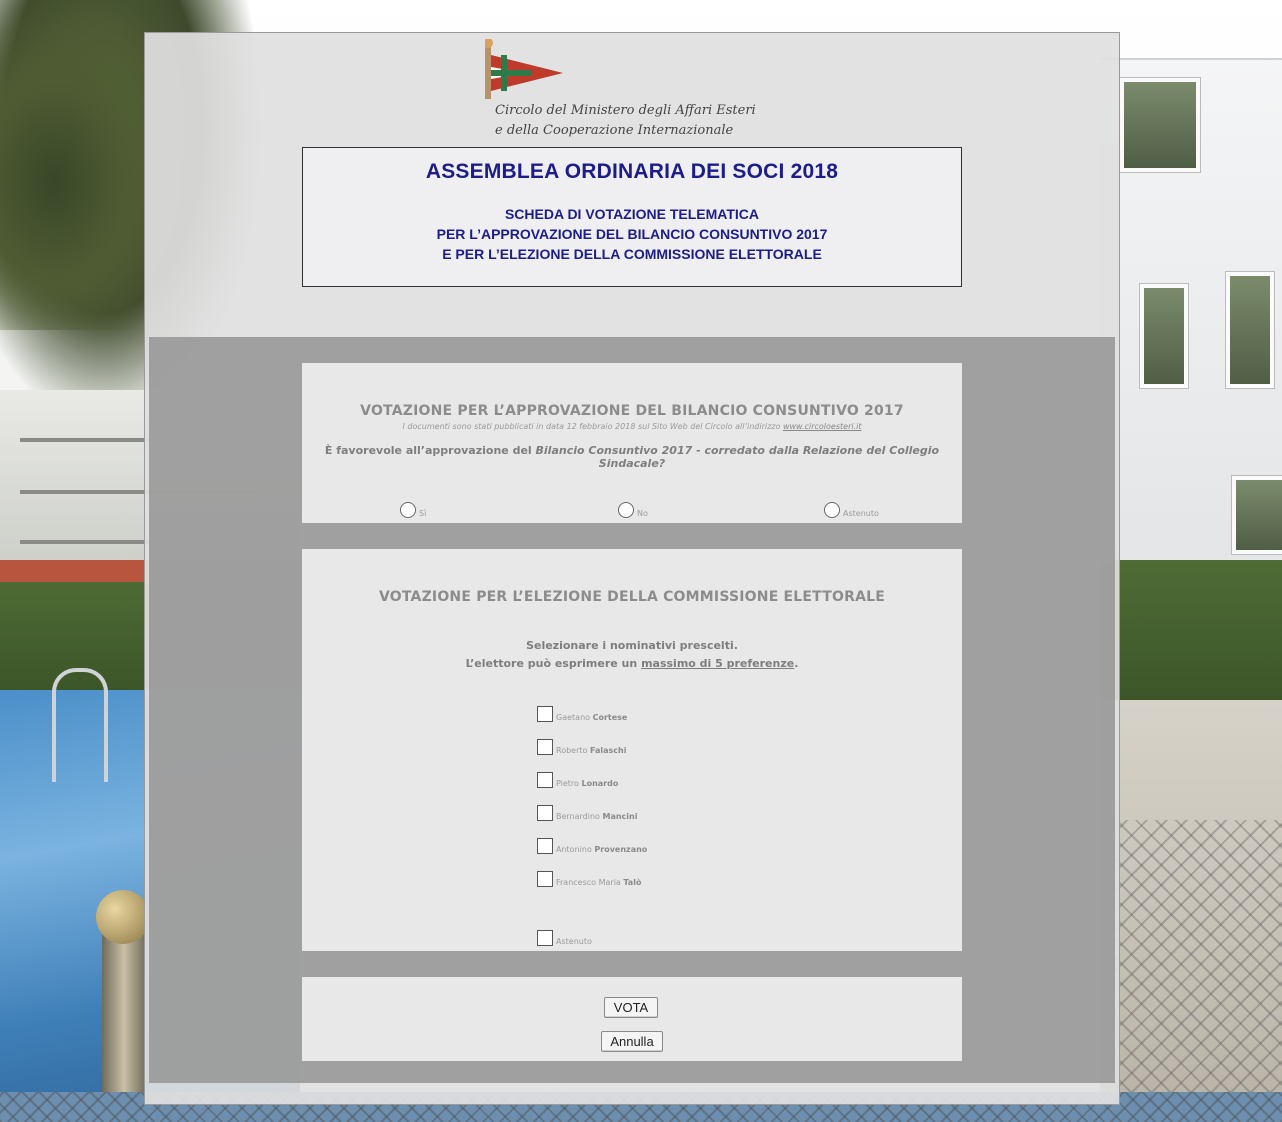 Image resolution: width=1282 pixels, height=1122 pixels. I want to click on abstain-checkbox, so click(545, 937).